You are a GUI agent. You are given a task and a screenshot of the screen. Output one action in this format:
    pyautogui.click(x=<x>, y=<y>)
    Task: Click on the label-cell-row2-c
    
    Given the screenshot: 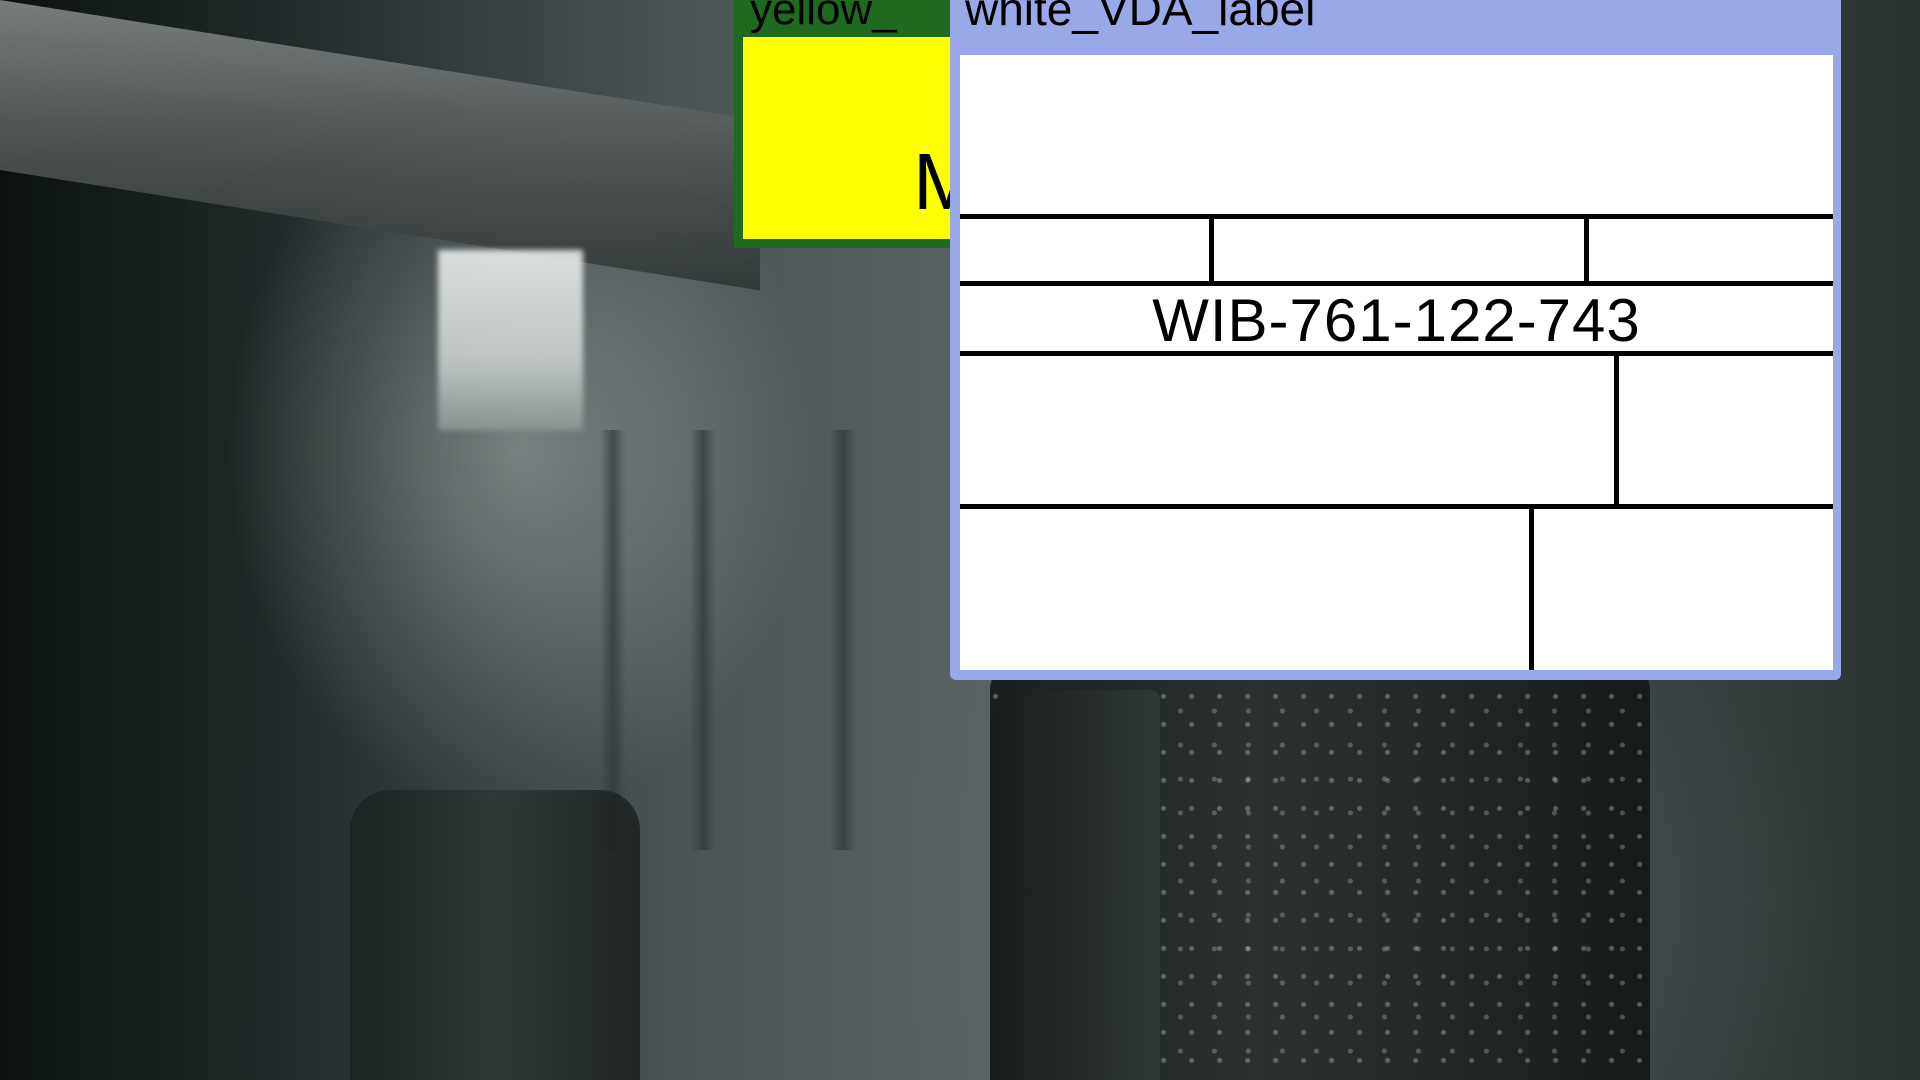 What is the action you would take?
    pyautogui.click(x=1711, y=250)
    